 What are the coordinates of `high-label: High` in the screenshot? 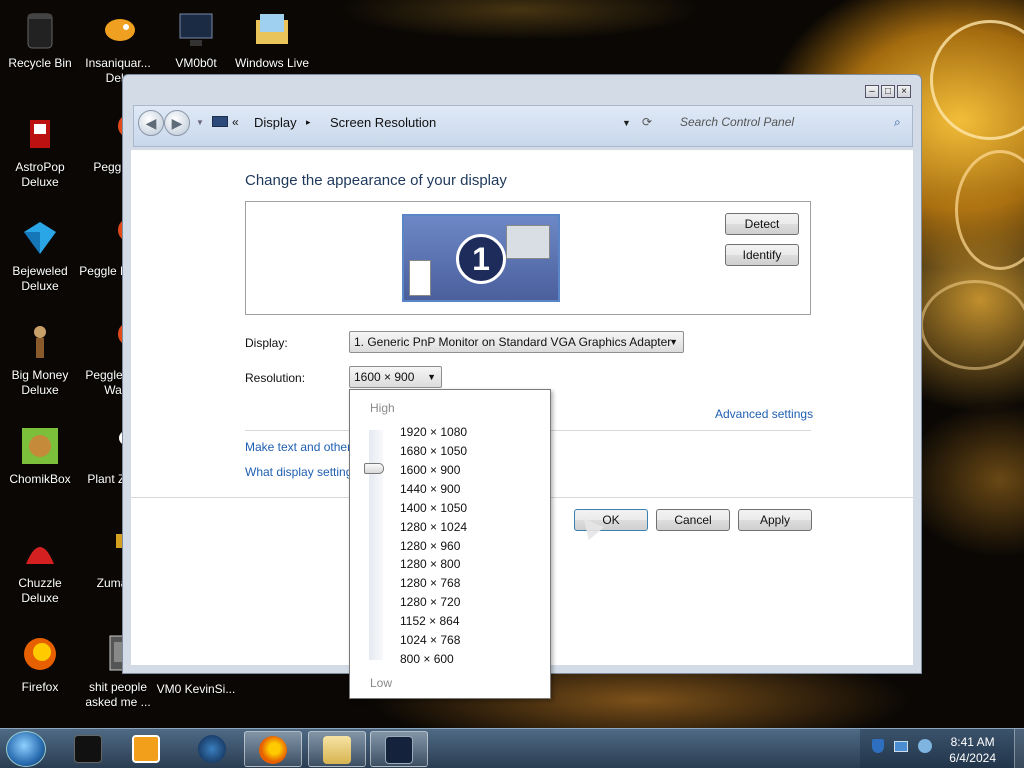 It's located at (382, 408).